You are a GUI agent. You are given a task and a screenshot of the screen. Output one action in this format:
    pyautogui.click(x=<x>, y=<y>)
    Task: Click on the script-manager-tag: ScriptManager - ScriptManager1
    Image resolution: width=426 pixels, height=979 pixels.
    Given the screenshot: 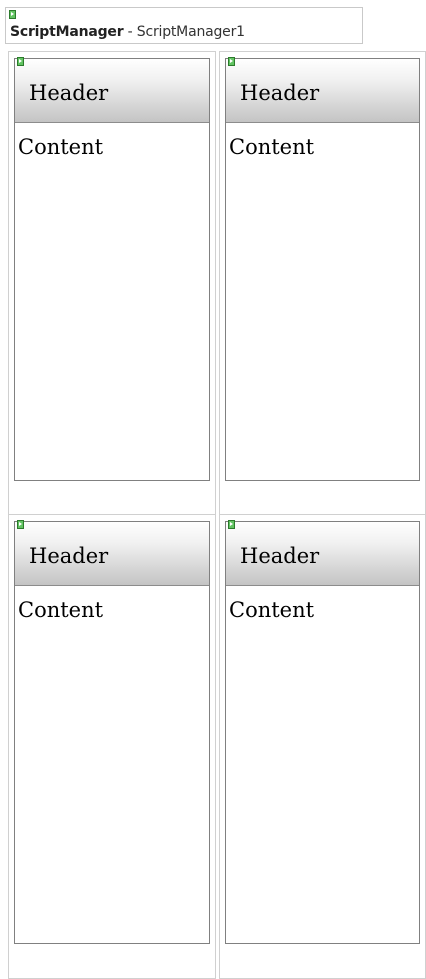 What is the action you would take?
    pyautogui.click(x=184, y=25)
    